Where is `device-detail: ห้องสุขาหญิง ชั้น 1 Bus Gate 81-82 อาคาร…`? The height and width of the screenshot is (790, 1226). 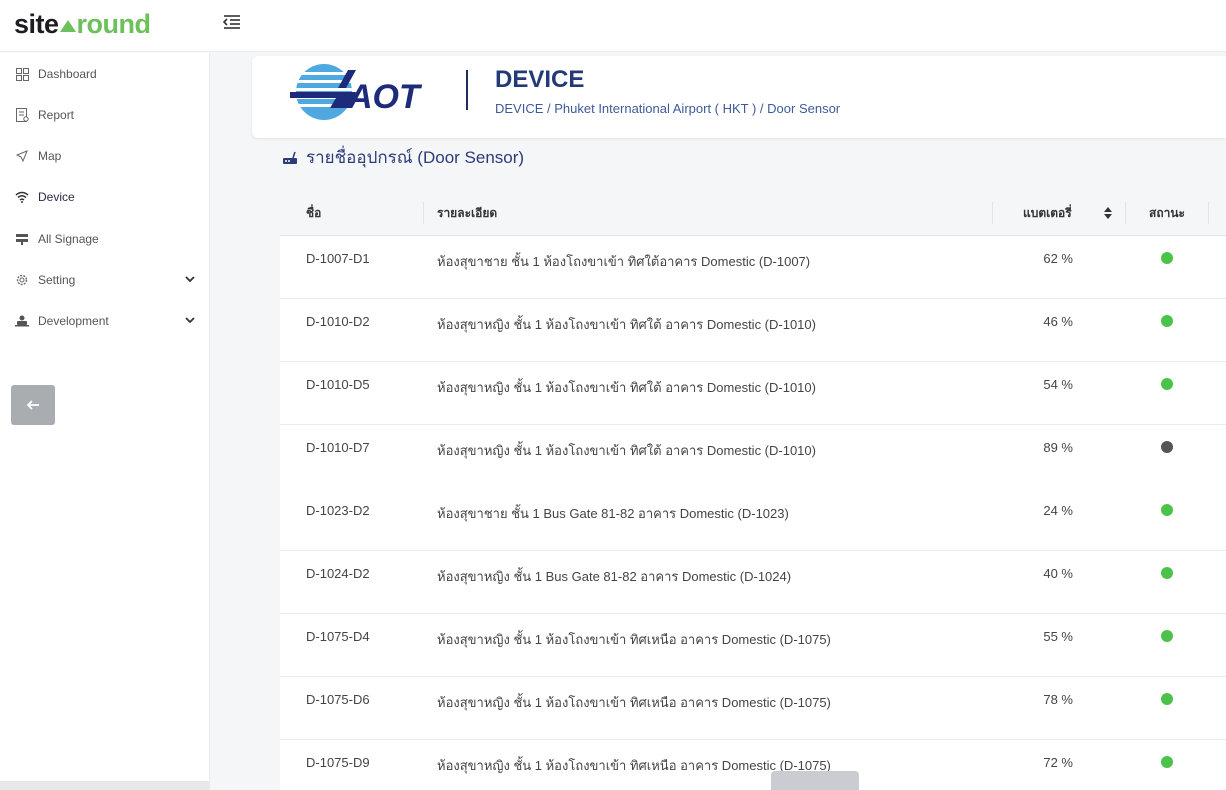 device-detail: ห้องสุขาหญิง ชั้น 1 Bus Gate 81-82 อาคาร… is located at coordinates (614, 576).